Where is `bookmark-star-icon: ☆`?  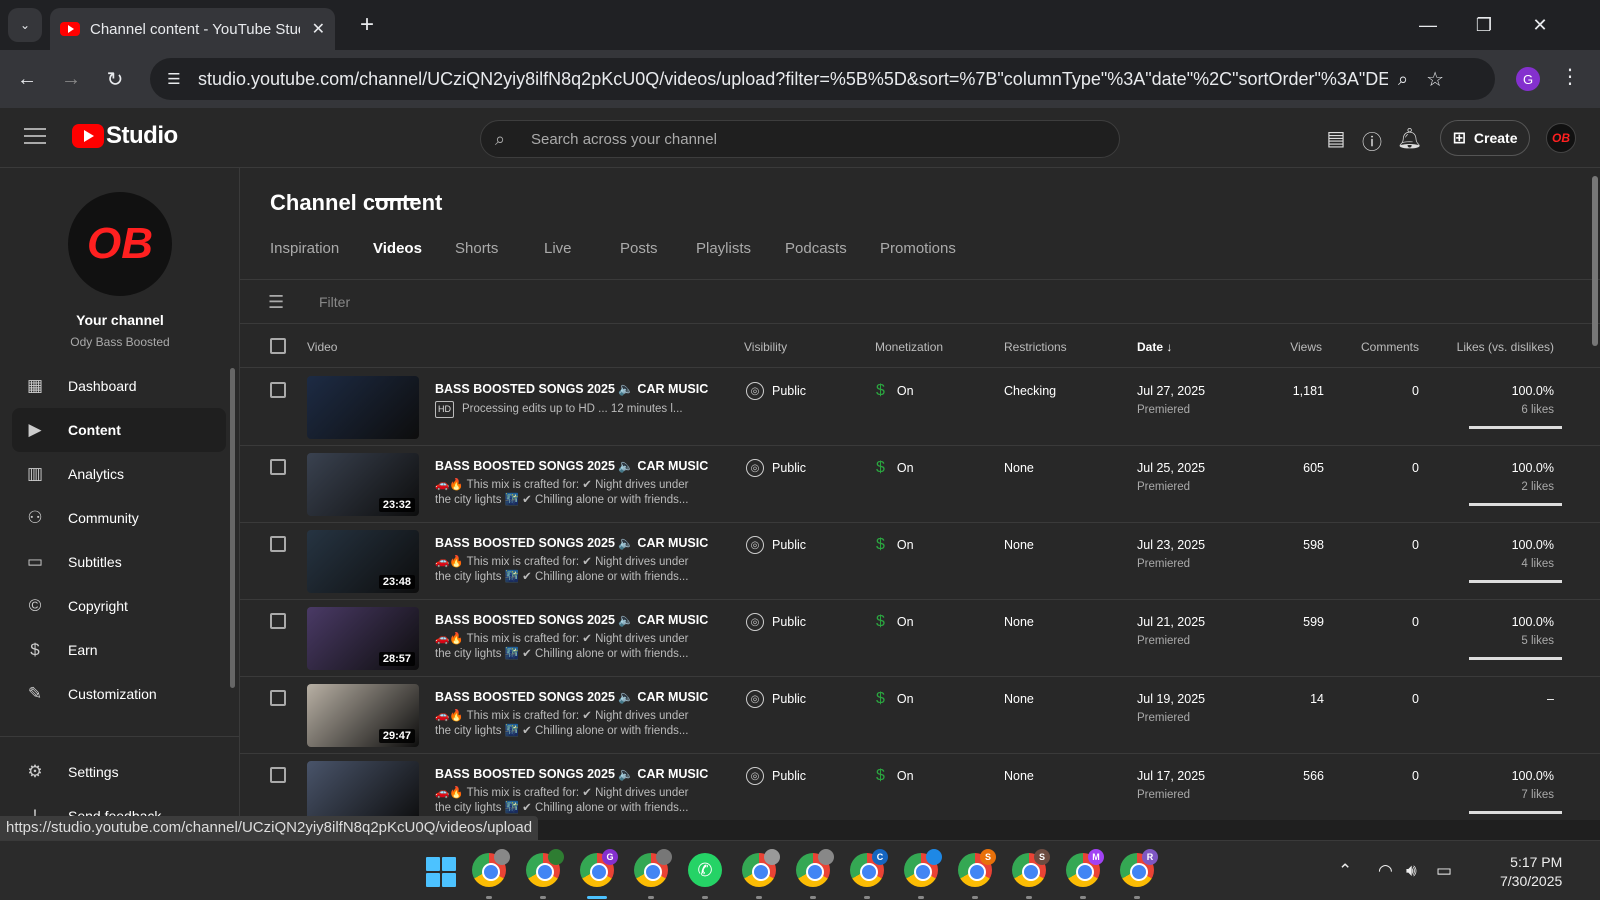 bookmark-star-icon: ☆ is located at coordinates (1435, 79).